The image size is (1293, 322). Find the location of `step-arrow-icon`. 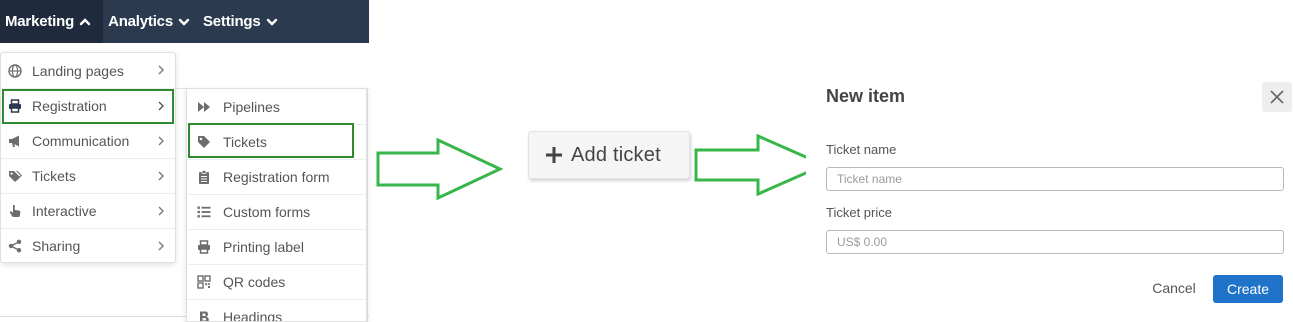

step-arrow-icon is located at coordinates (440, 169).